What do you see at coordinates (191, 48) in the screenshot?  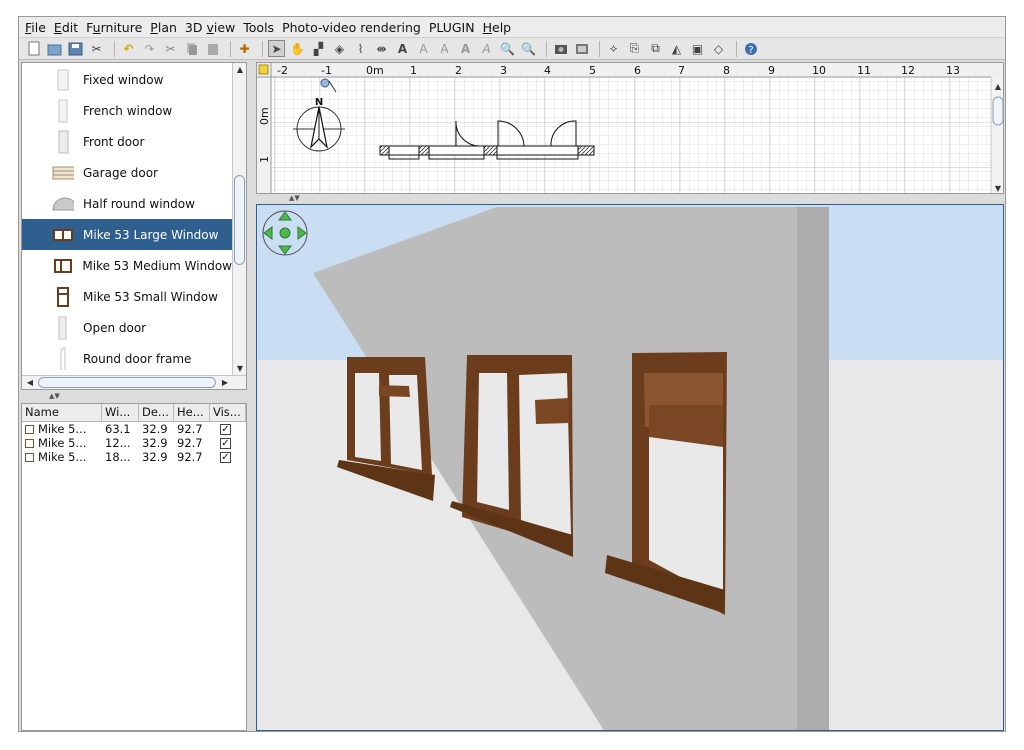 I see `copy-icon` at bounding box center [191, 48].